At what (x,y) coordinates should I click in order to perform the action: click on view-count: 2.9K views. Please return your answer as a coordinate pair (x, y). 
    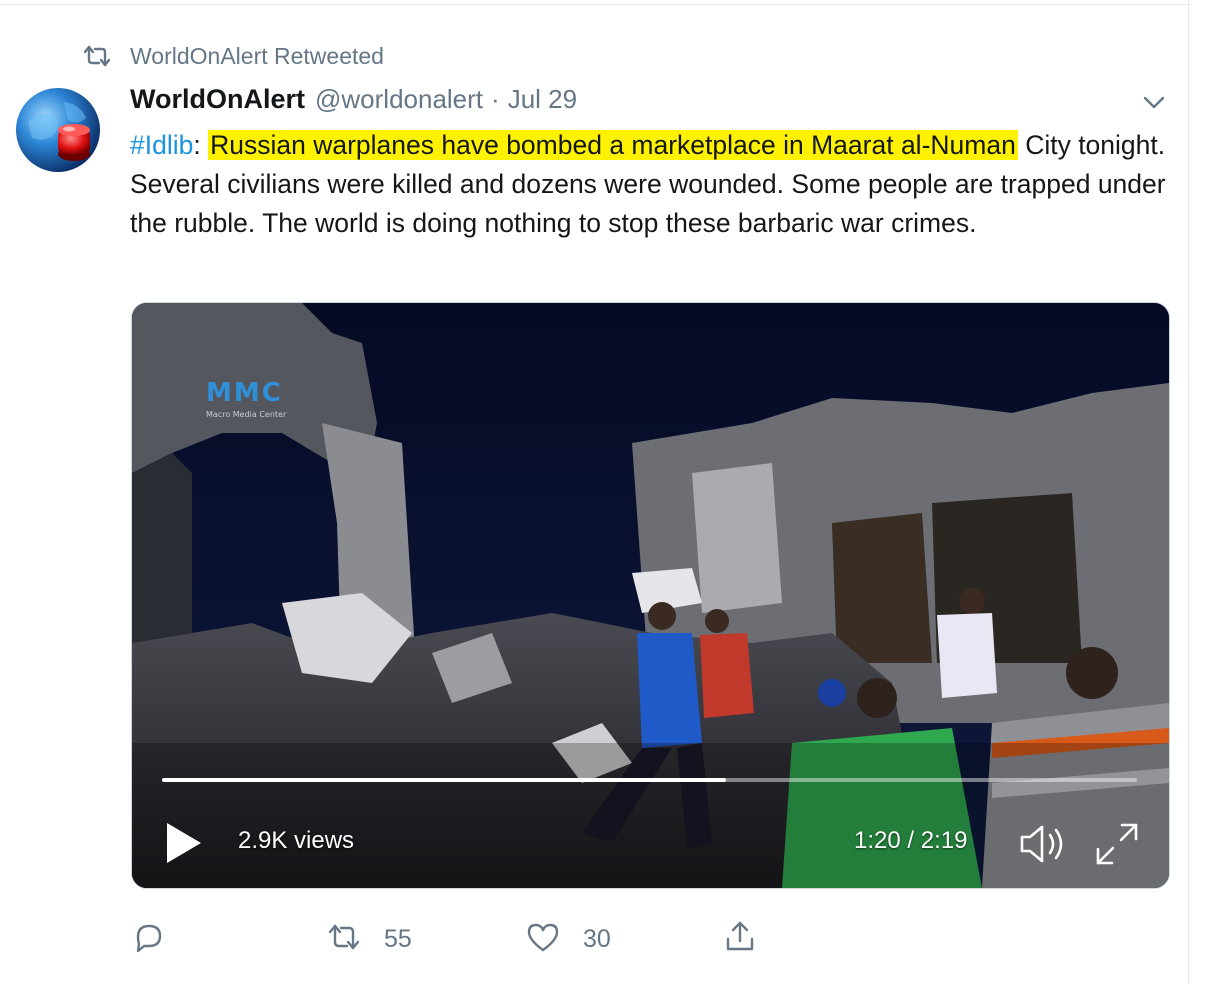
    Looking at the image, I should click on (296, 840).